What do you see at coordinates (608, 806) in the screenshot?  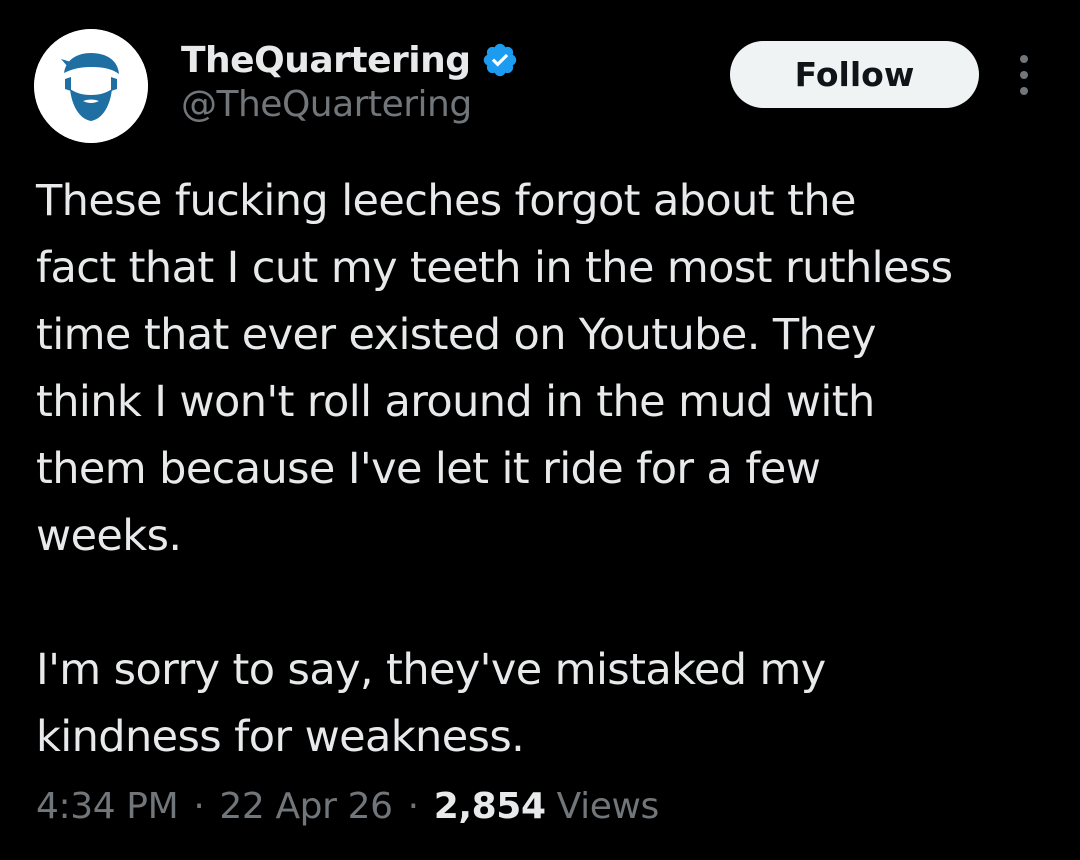 I see `views-label: Views` at bounding box center [608, 806].